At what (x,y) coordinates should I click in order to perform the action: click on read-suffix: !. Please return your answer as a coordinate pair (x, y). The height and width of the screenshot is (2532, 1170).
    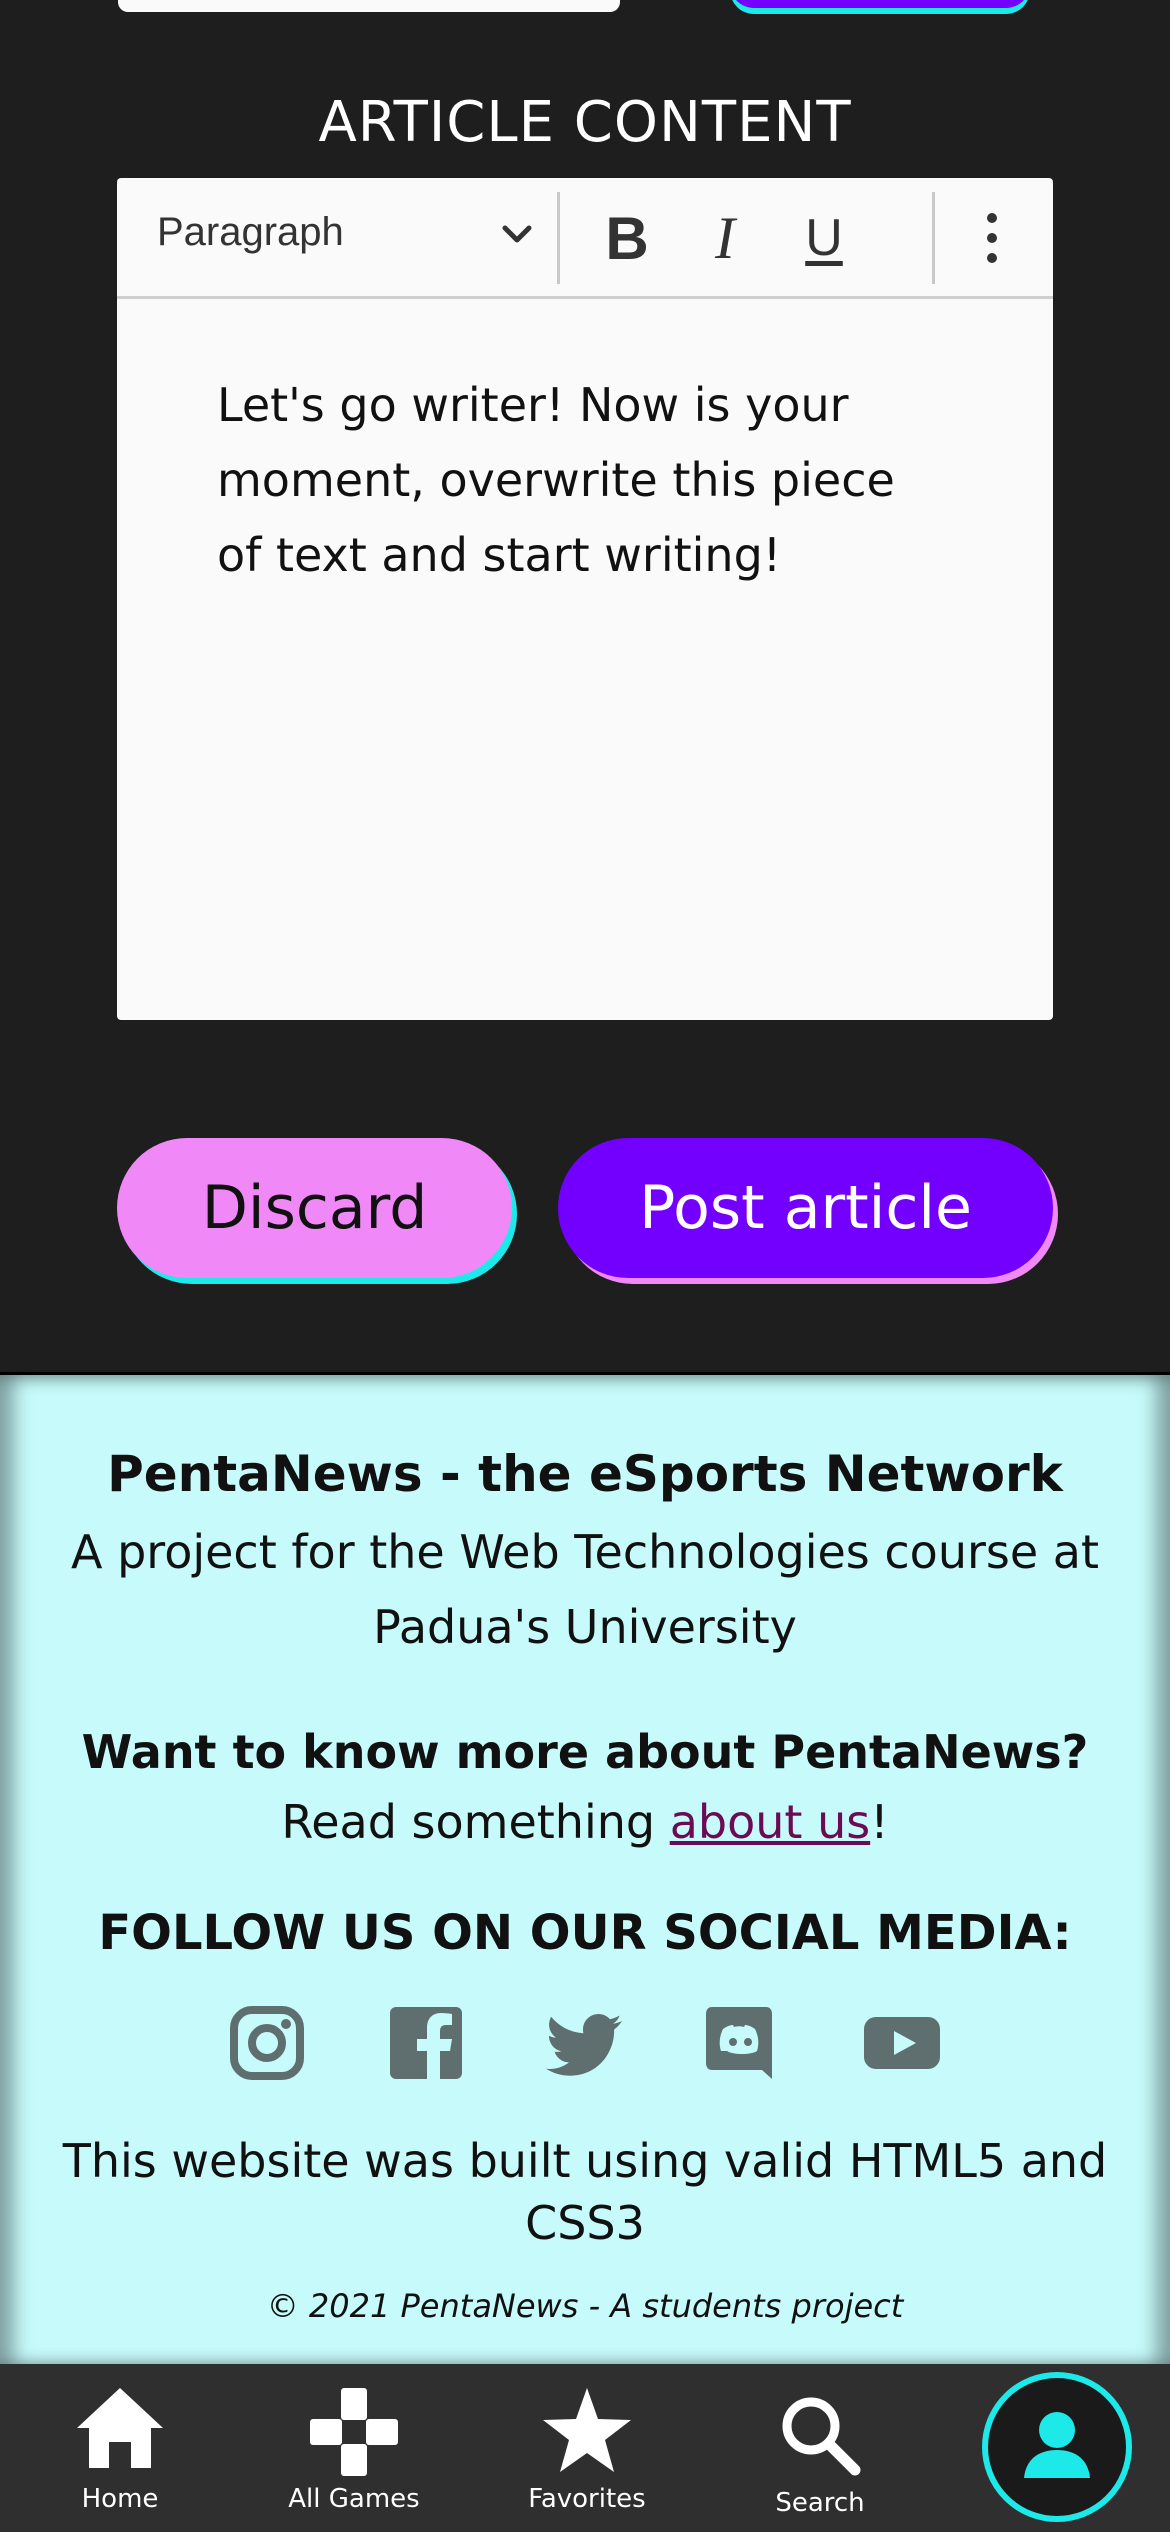
    Looking at the image, I should click on (879, 1822).